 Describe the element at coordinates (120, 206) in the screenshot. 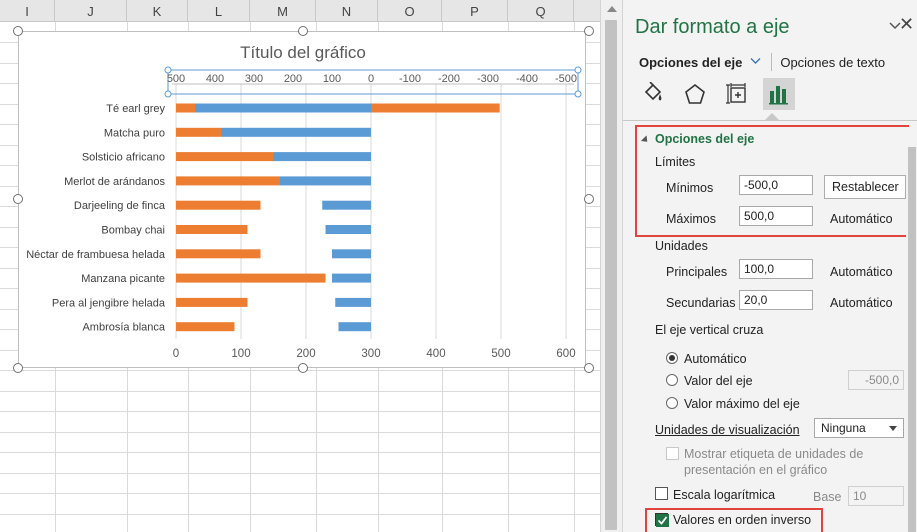

I see `category-label: Darjeeling de finca` at that location.